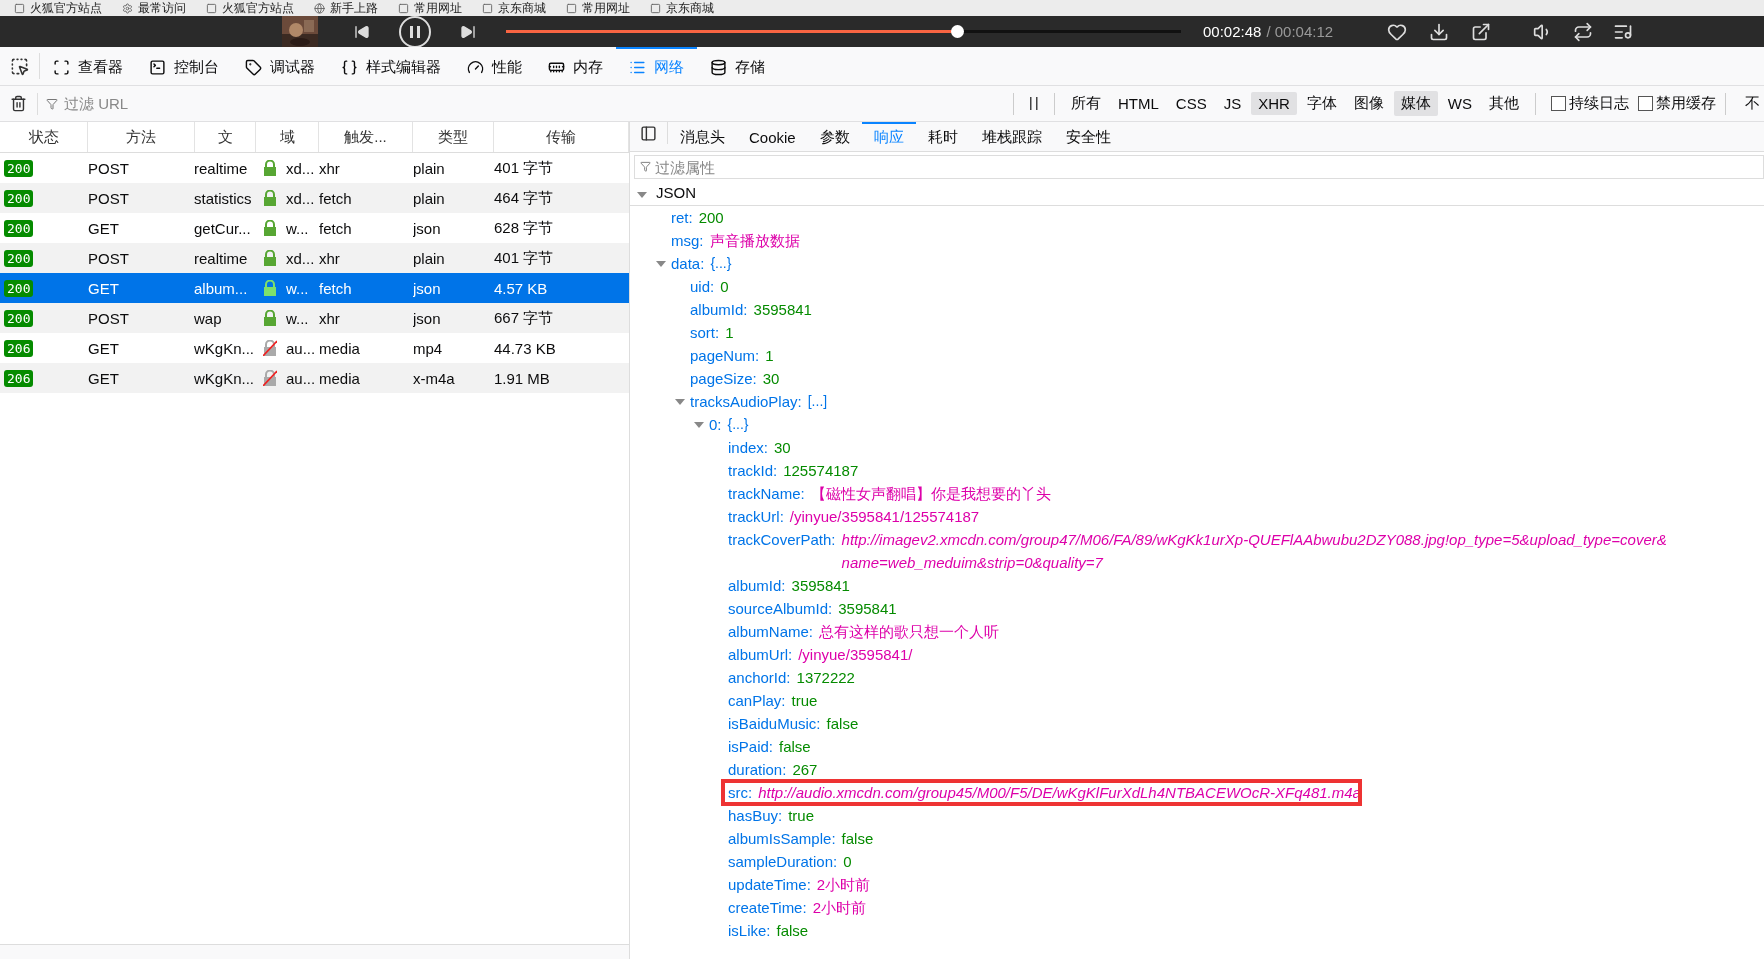  What do you see at coordinates (1033, 103) in the screenshot?
I see `pause-icon` at bounding box center [1033, 103].